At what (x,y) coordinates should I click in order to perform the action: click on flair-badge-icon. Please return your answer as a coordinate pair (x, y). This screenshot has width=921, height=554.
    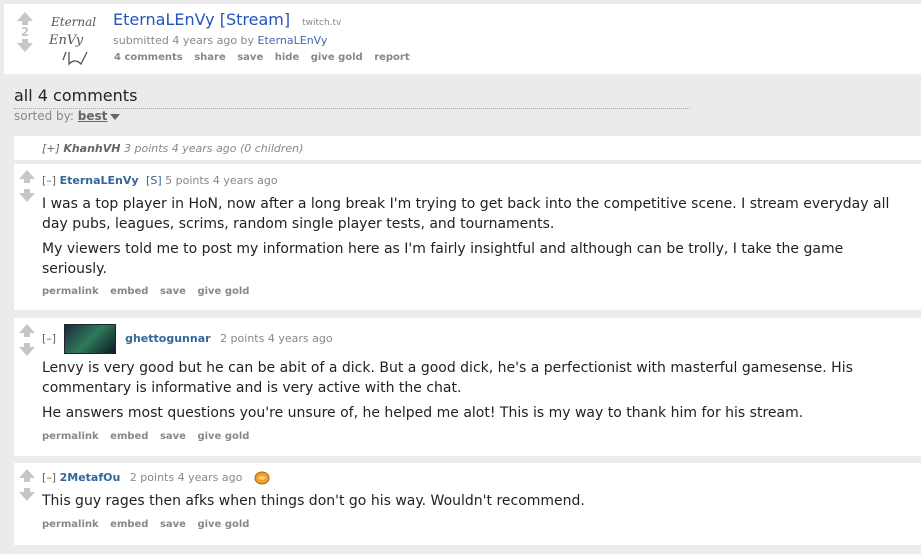
    Looking at the image, I should click on (262, 478).